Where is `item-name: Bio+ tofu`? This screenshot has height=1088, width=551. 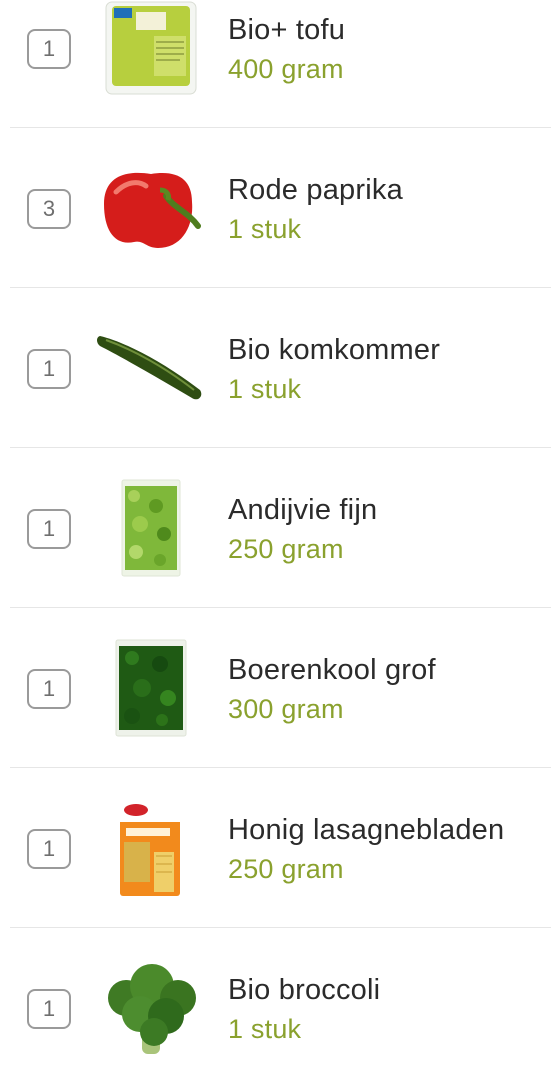 item-name: Bio+ tofu is located at coordinates (287, 30).